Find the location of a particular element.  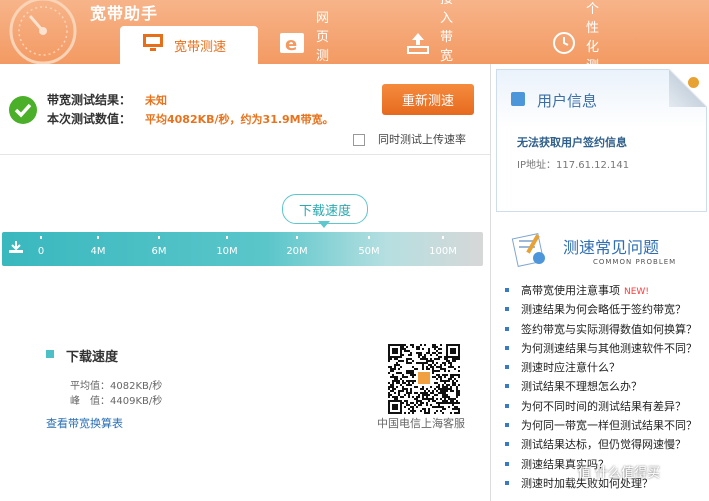

faq-item: 为何测速结果与其他测速软件不同？ is located at coordinates (600, 349).